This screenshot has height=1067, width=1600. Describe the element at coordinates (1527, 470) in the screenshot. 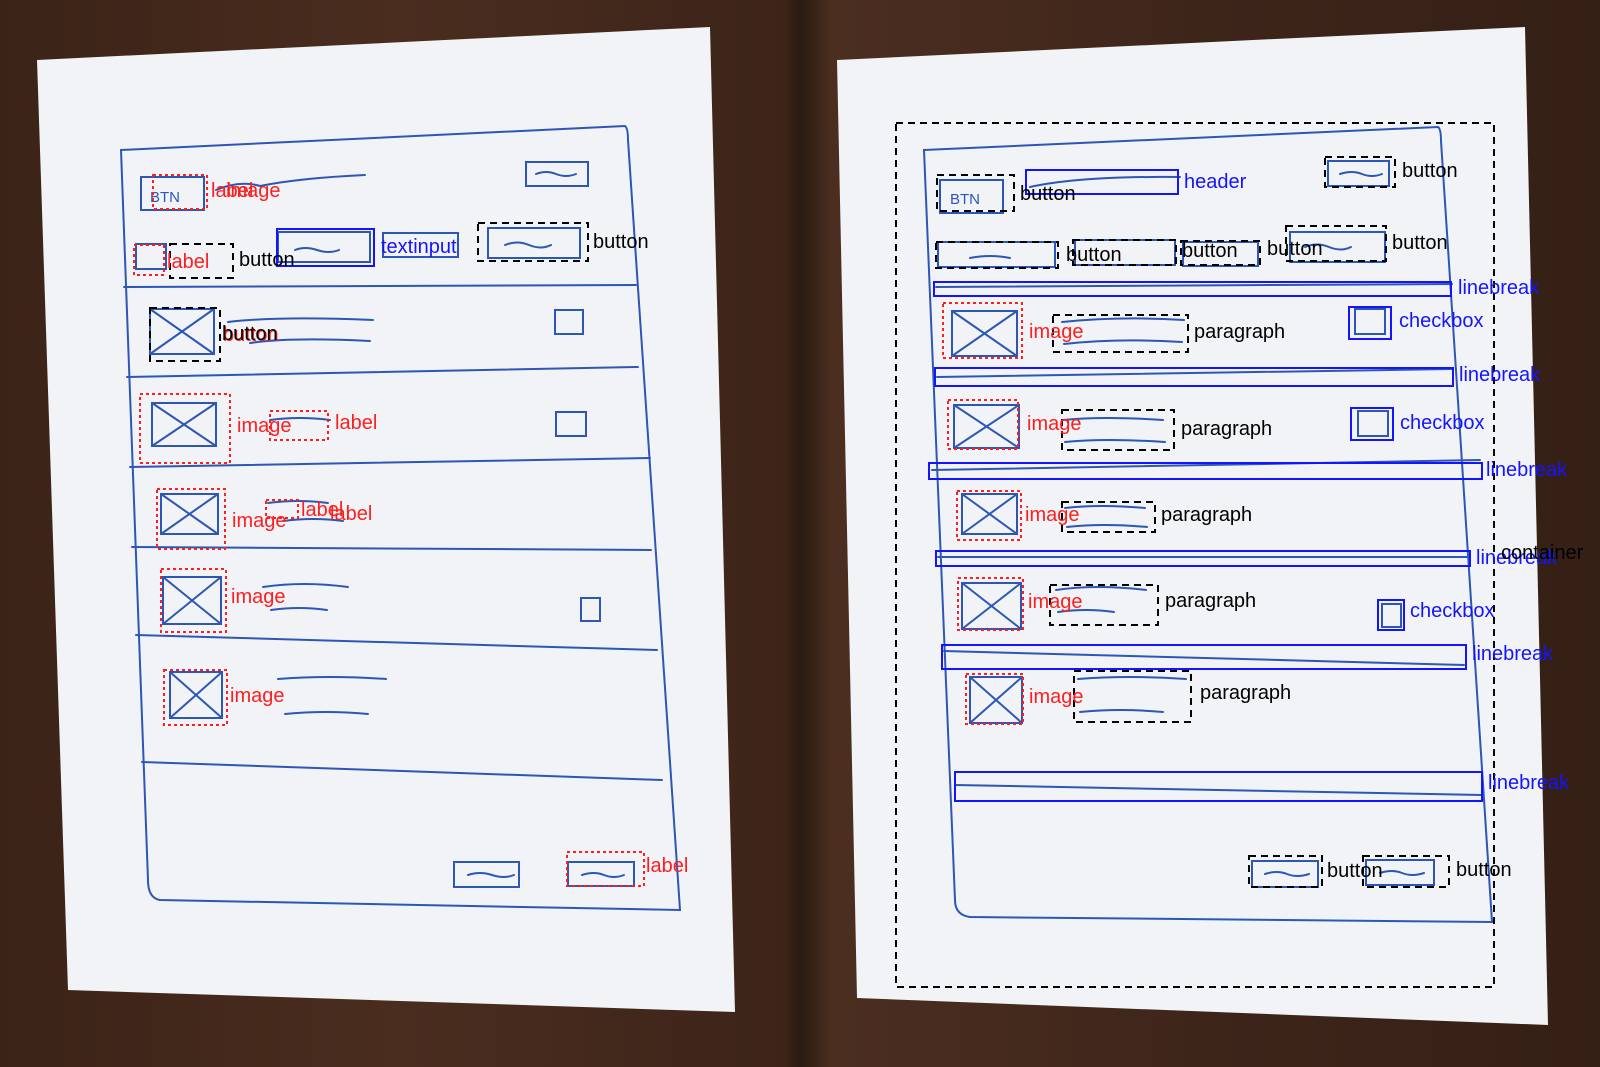

I see `label-right-linebreak3: linebreak` at that location.